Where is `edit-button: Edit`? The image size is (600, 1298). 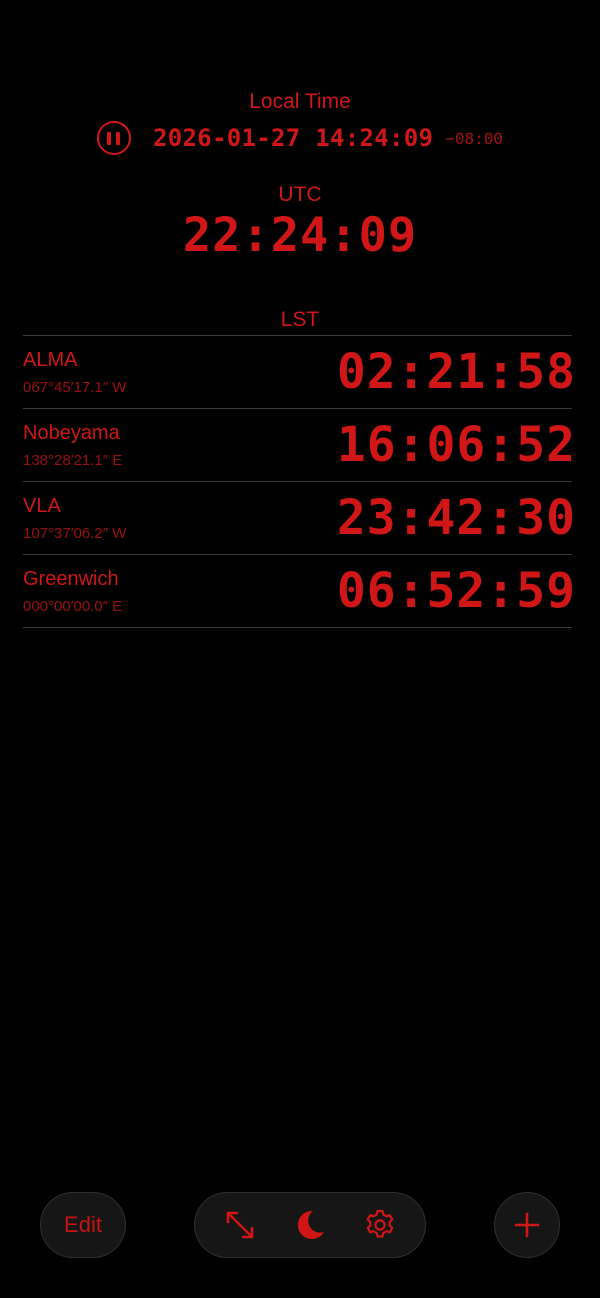 edit-button: Edit is located at coordinates (83, 1225).